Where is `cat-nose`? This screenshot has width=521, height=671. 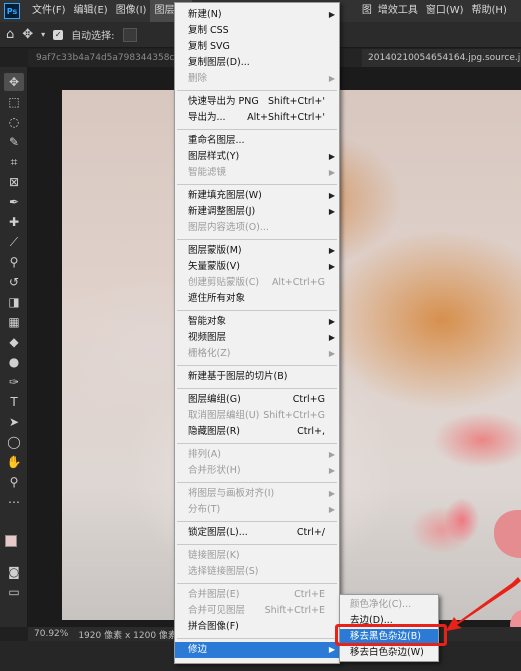 cat-nose is located at coordinates (507, 534).